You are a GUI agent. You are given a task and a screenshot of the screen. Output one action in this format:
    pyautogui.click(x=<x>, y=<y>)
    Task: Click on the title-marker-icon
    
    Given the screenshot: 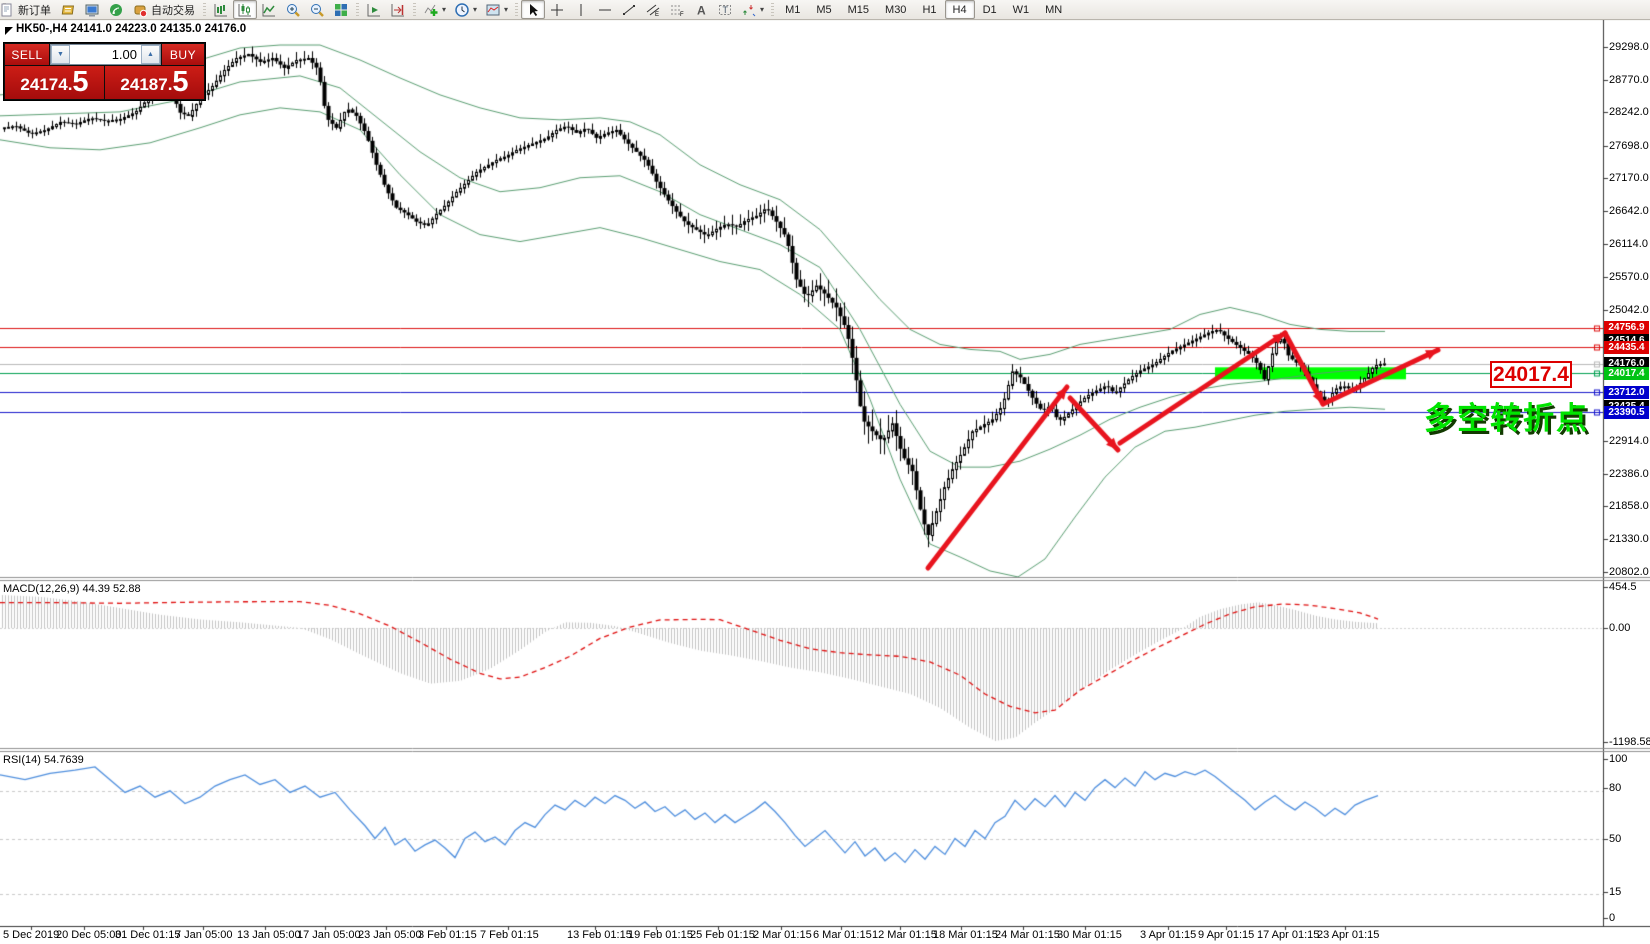 What is the action you would take?
    pyautogui.click(x=9, y=31)
    